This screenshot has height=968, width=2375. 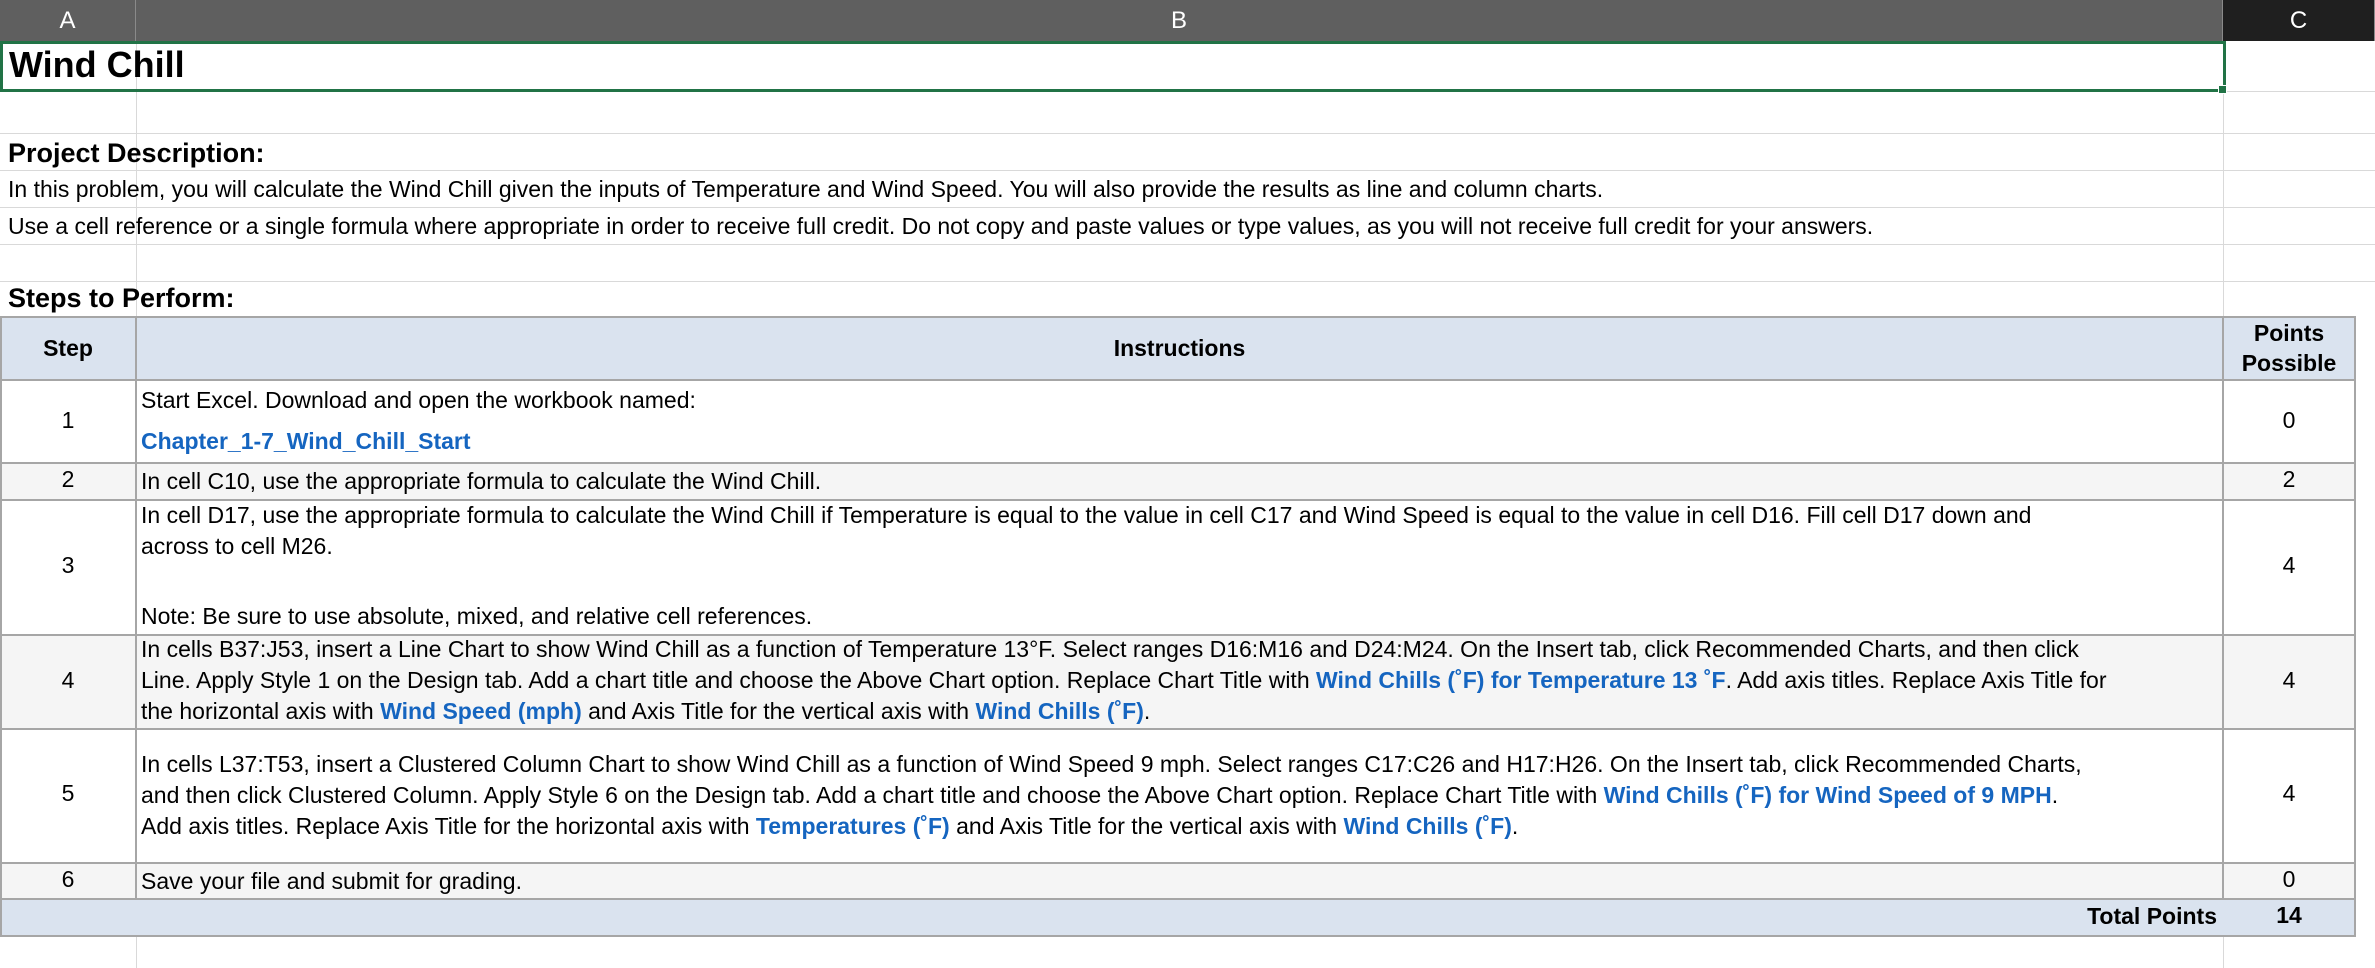 I want to click on highlighted-text: Wind Chills (˚F) for Wind Speed of 9 MPH, so click(x=1827, y=795).